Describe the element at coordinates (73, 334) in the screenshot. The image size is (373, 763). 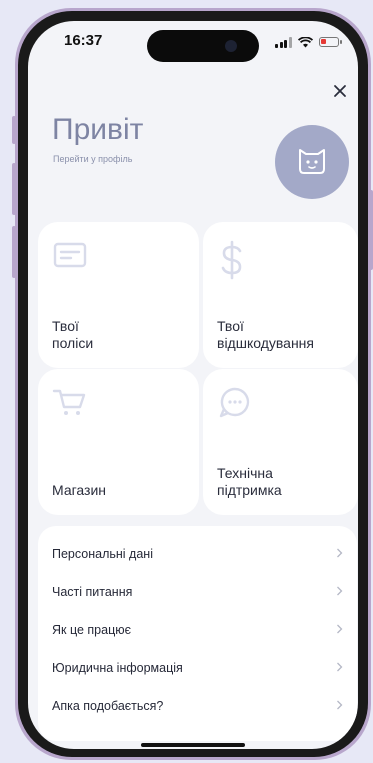
I see `card-label: Твої поліси` at that location.